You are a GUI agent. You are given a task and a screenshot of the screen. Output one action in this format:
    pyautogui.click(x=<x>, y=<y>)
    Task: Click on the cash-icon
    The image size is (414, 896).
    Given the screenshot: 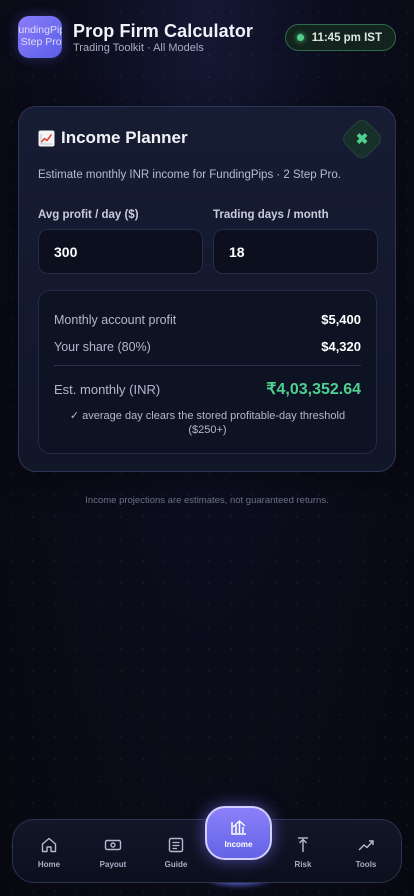 What is the action you would take?
    pyautogui.click(x=113, y=844)
    